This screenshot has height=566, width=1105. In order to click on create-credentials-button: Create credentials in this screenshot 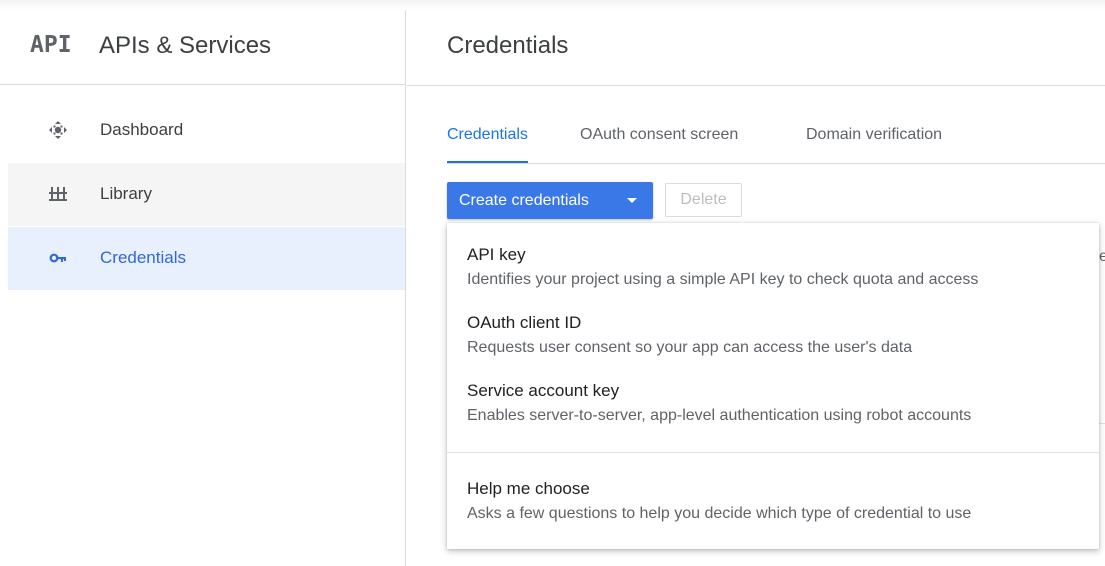, I will do `click(550, 200)`.